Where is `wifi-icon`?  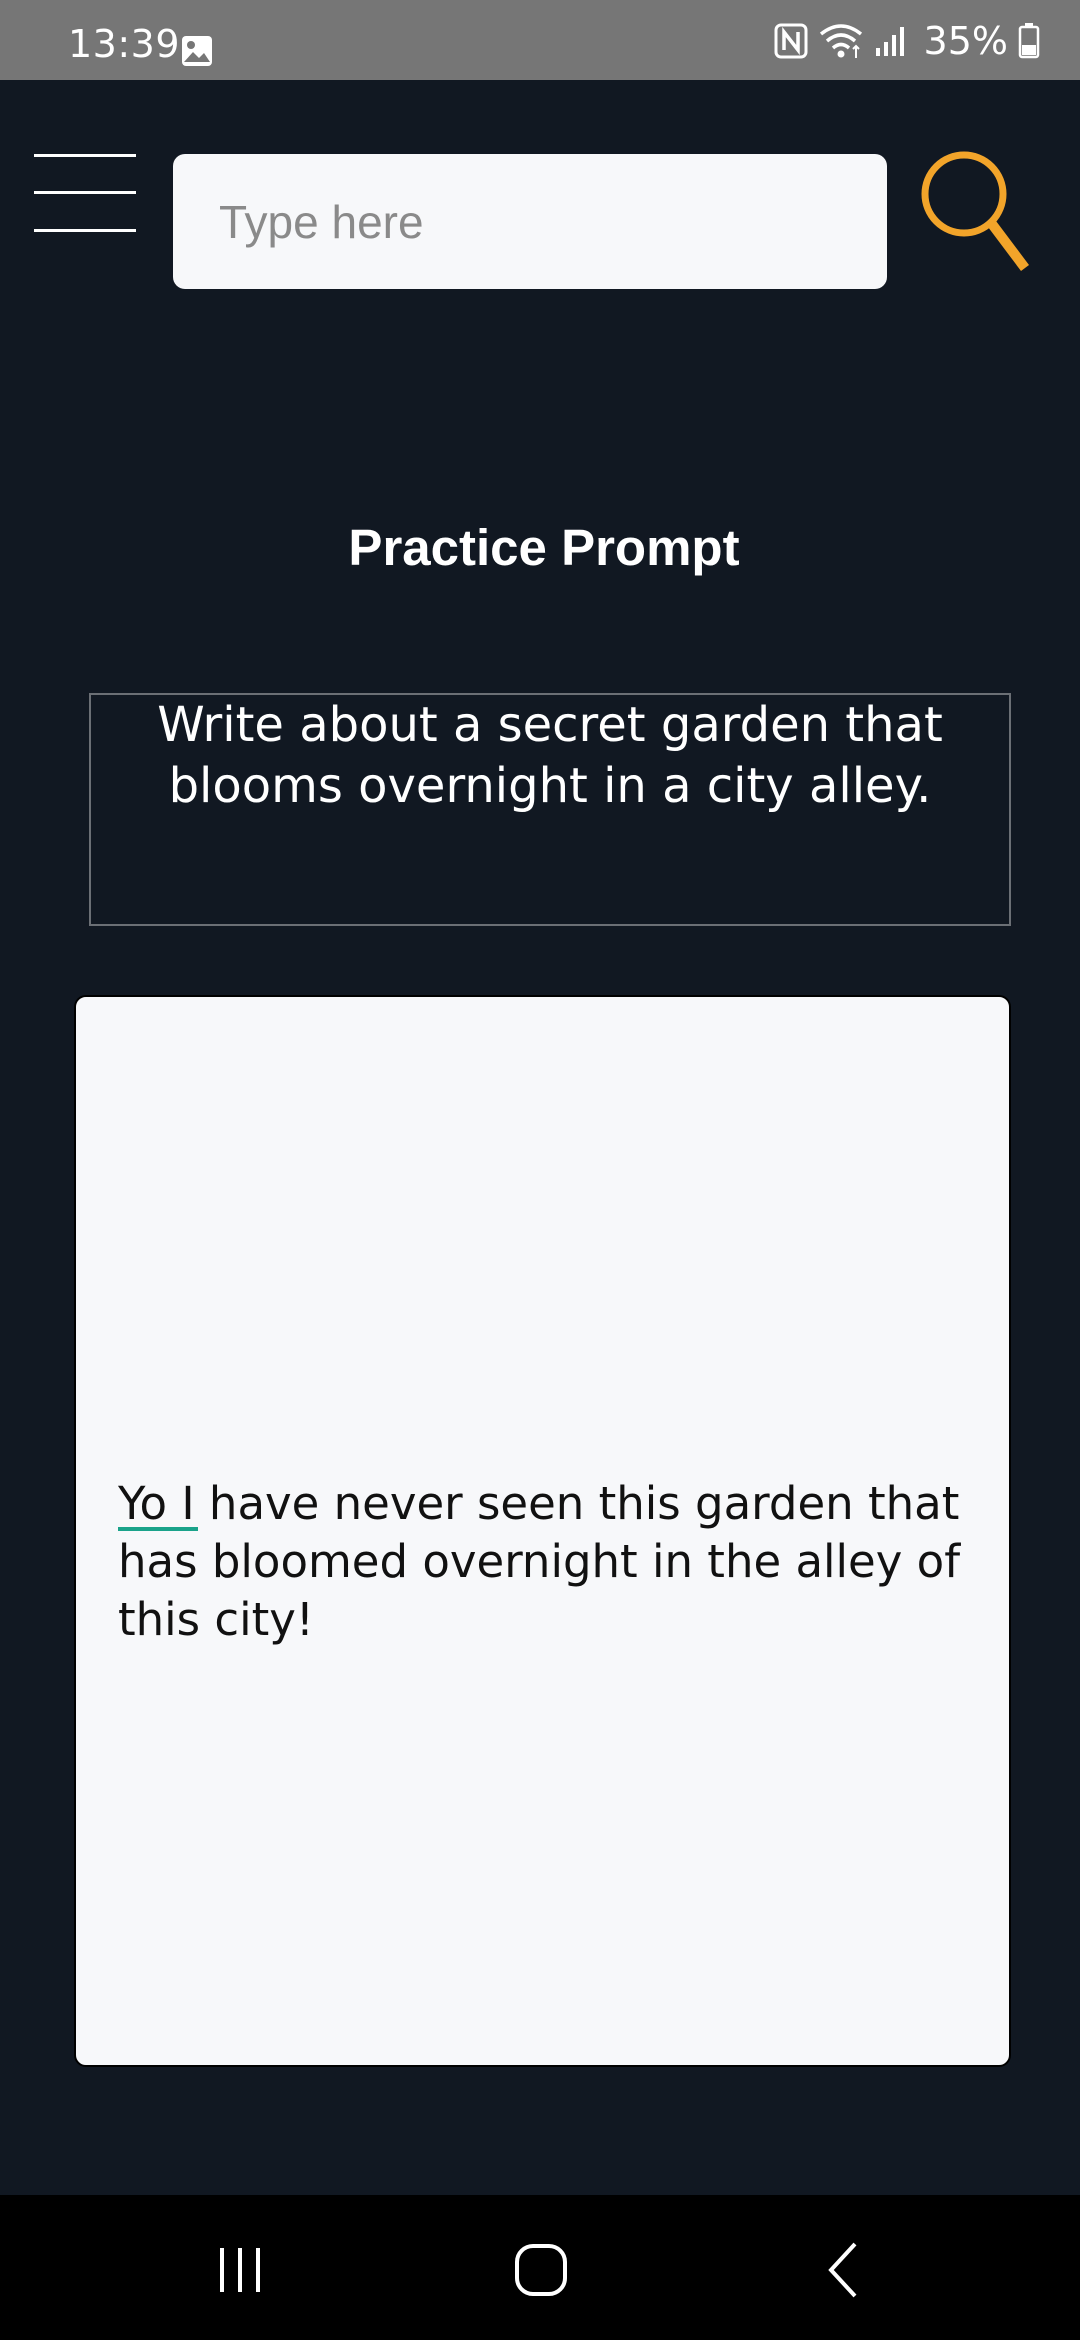
wifi-icon is located at coordinates (840, 41).